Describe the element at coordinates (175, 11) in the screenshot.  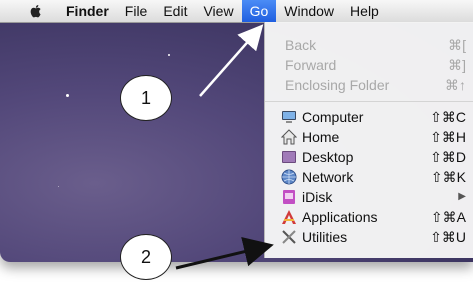
I see `menu-edit: Edit` at that location.